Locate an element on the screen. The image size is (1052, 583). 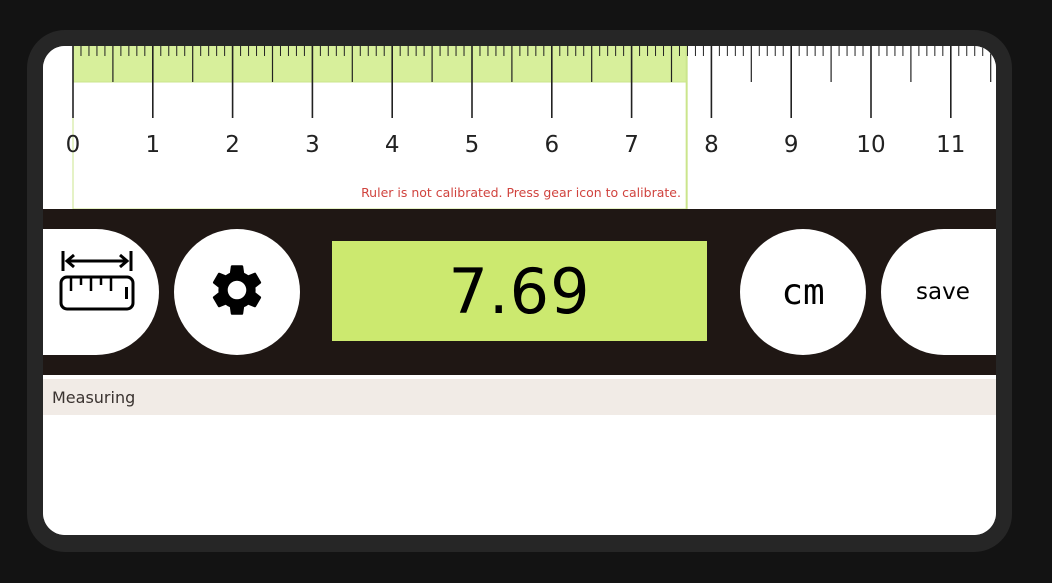
ruler-label: 8 is located at coordinates (711, 145).